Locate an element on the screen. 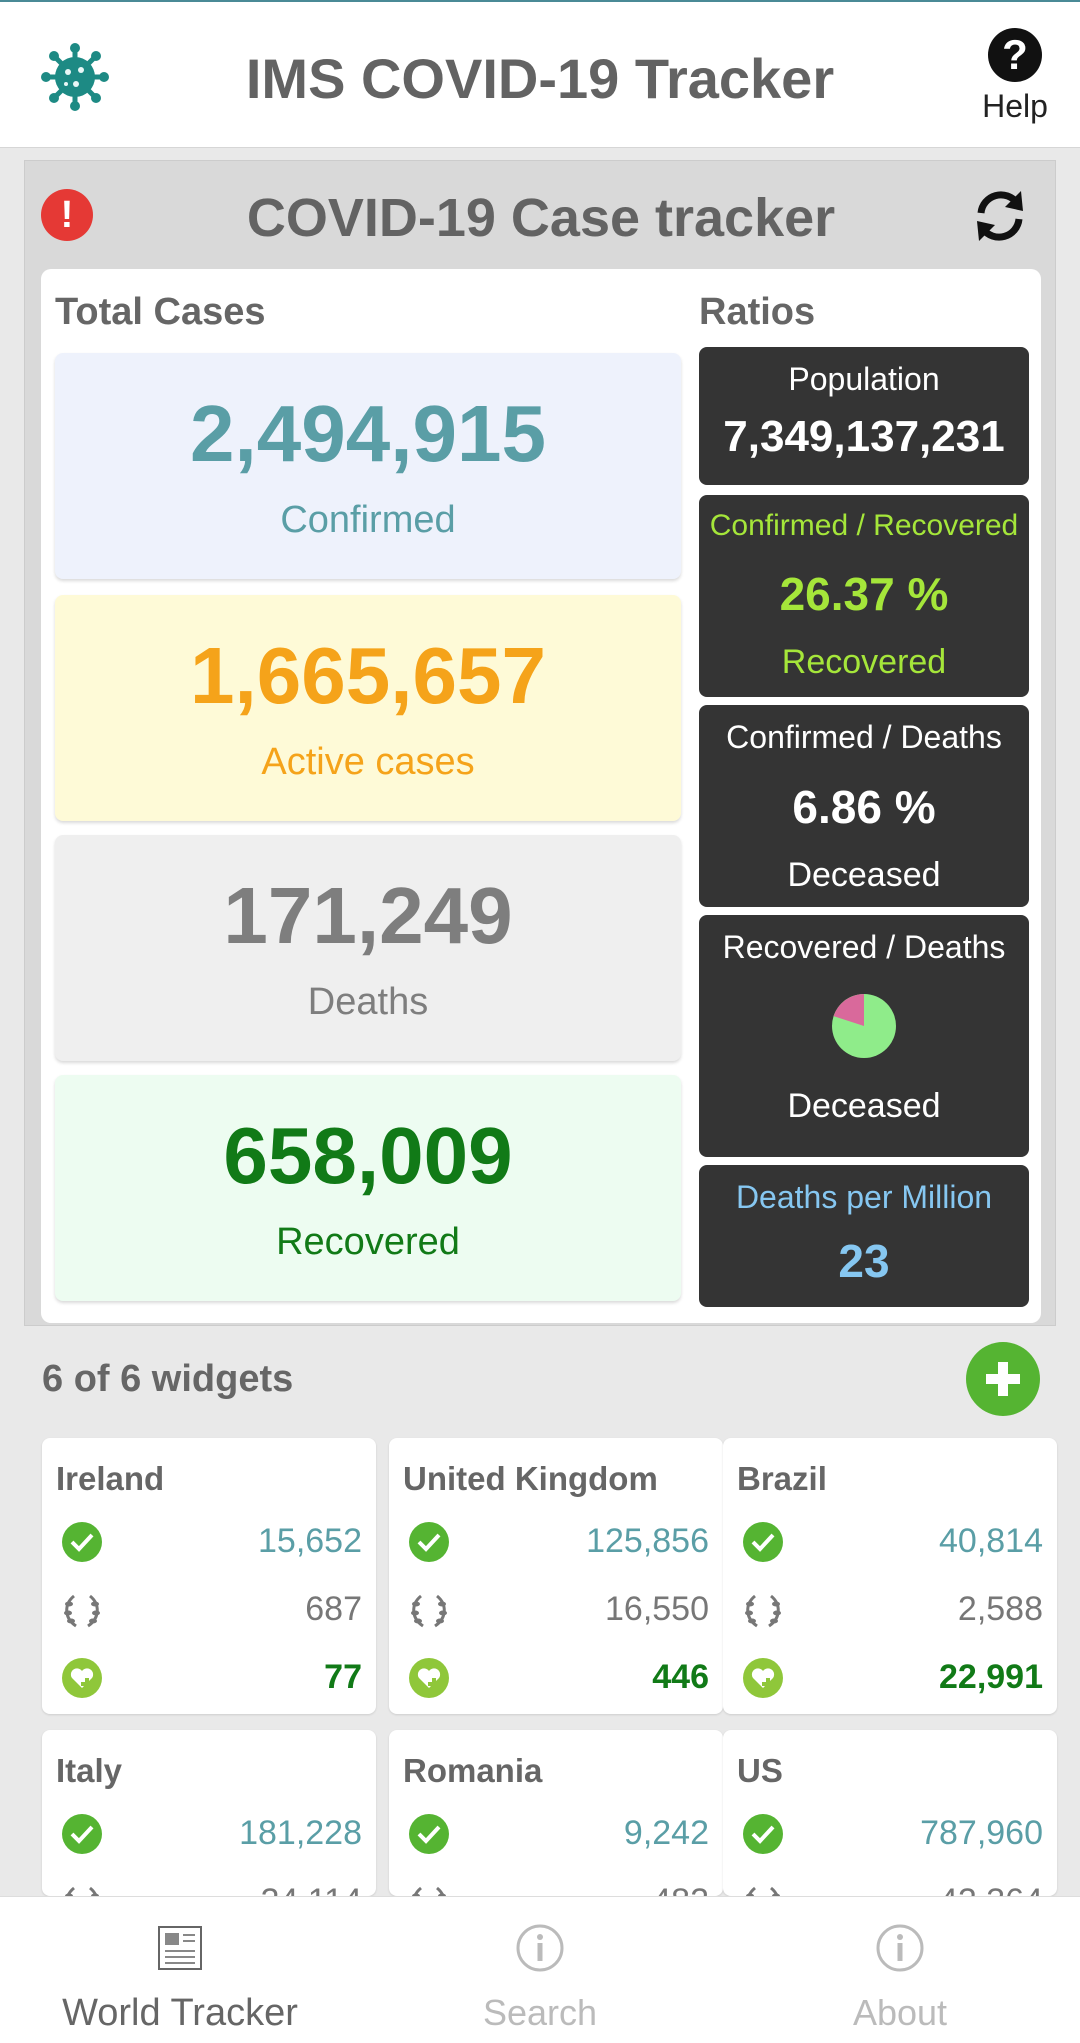 This screenshot has width=1080, height=2043. ratios-label: Ratios is located at coordinates (757, 312).